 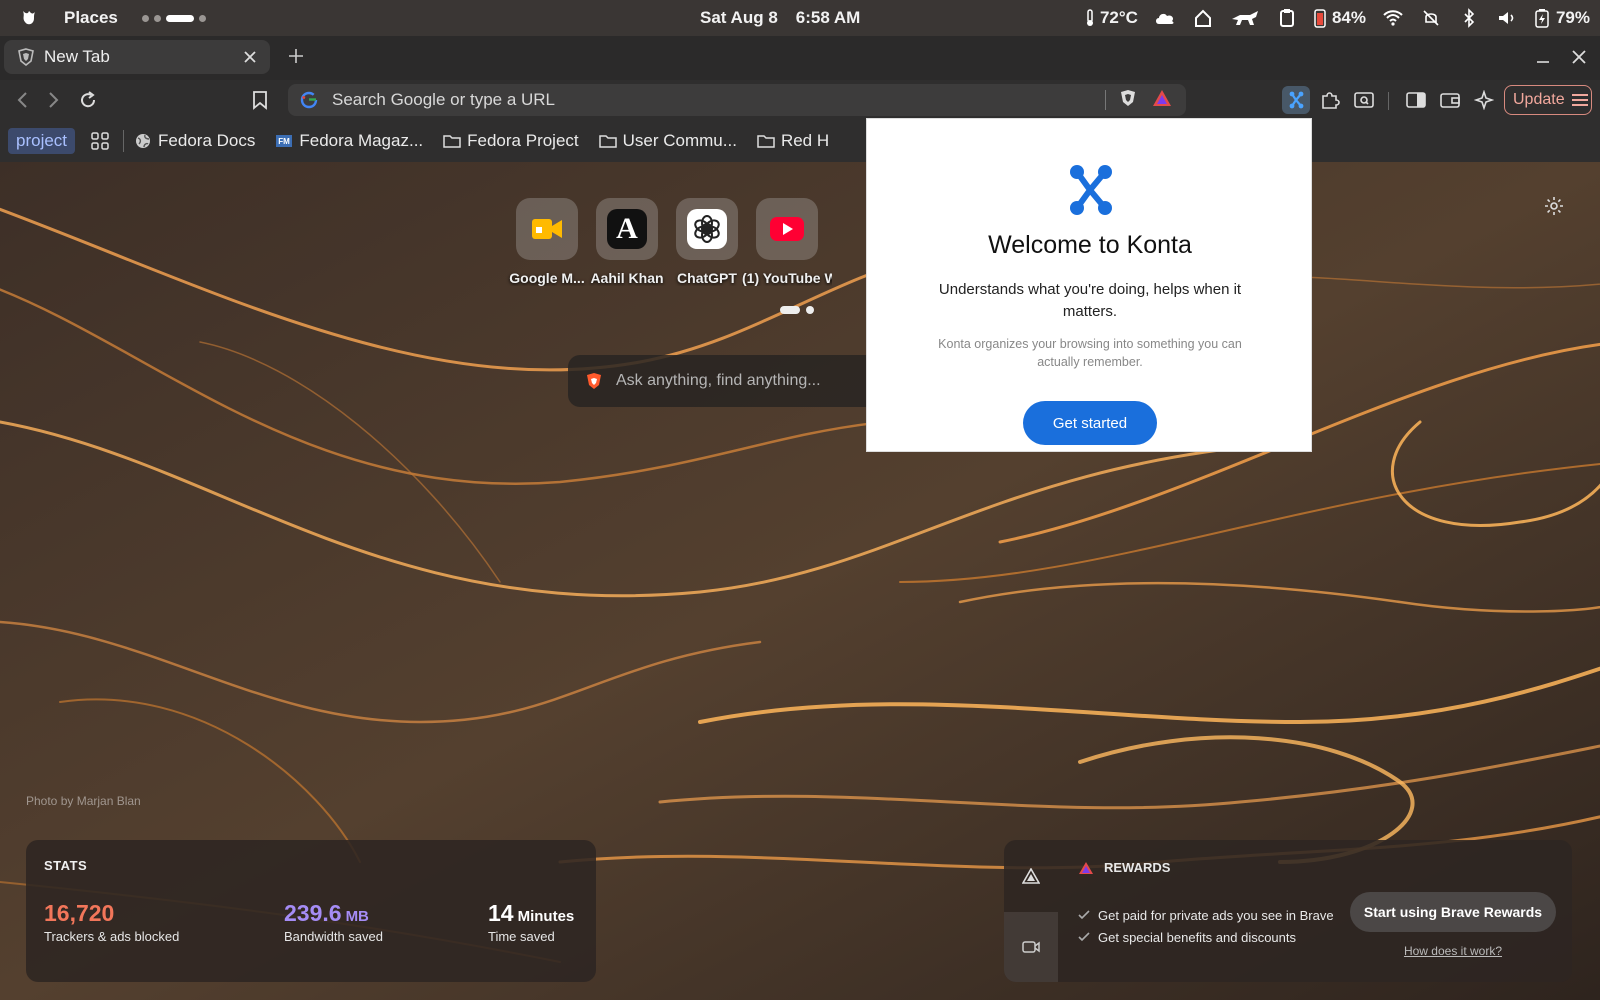 What do you see at coordinates (444, 99) in the screenshot?
I see `address-bar-placeholder: Search Google or type a URL` at bounding box center [444, 99].